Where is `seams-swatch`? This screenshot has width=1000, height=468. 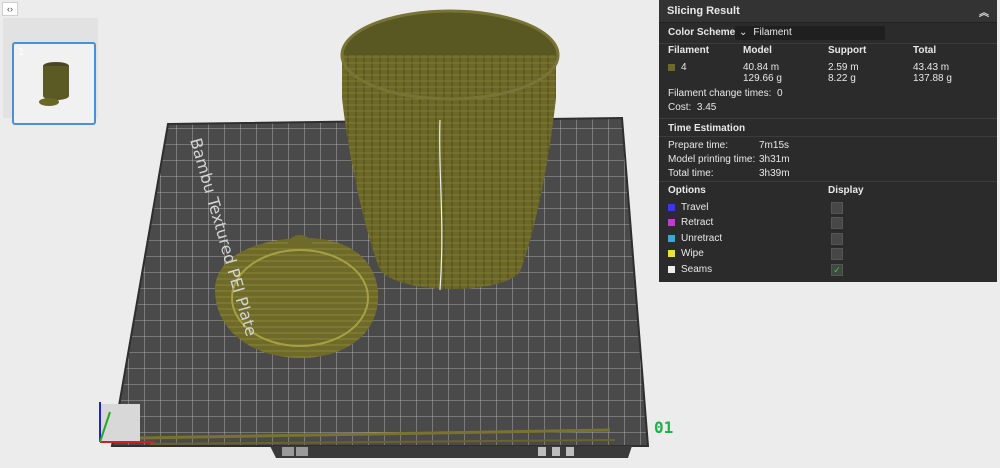
seams-swatch is located at coordinates (671, 269).